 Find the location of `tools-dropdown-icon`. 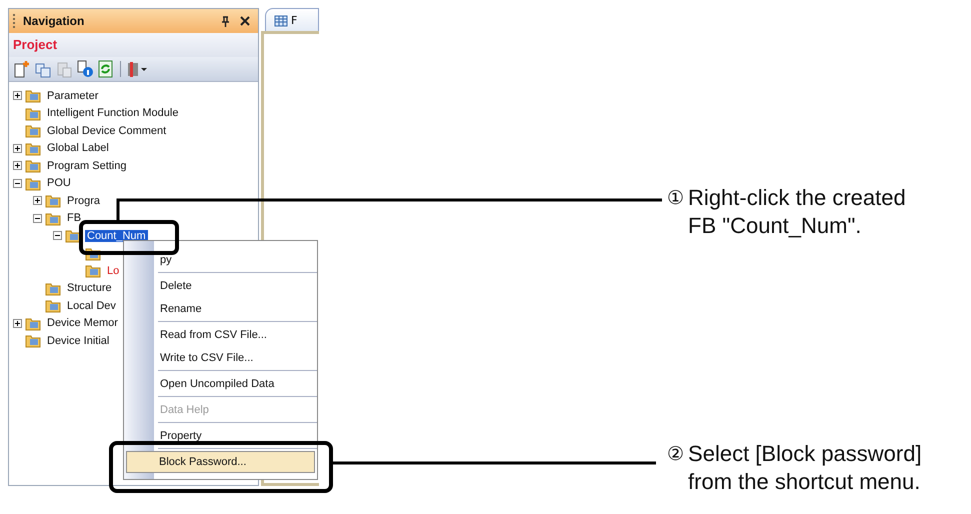

tools-dropdown-icon is located at coordinates (137, 69).